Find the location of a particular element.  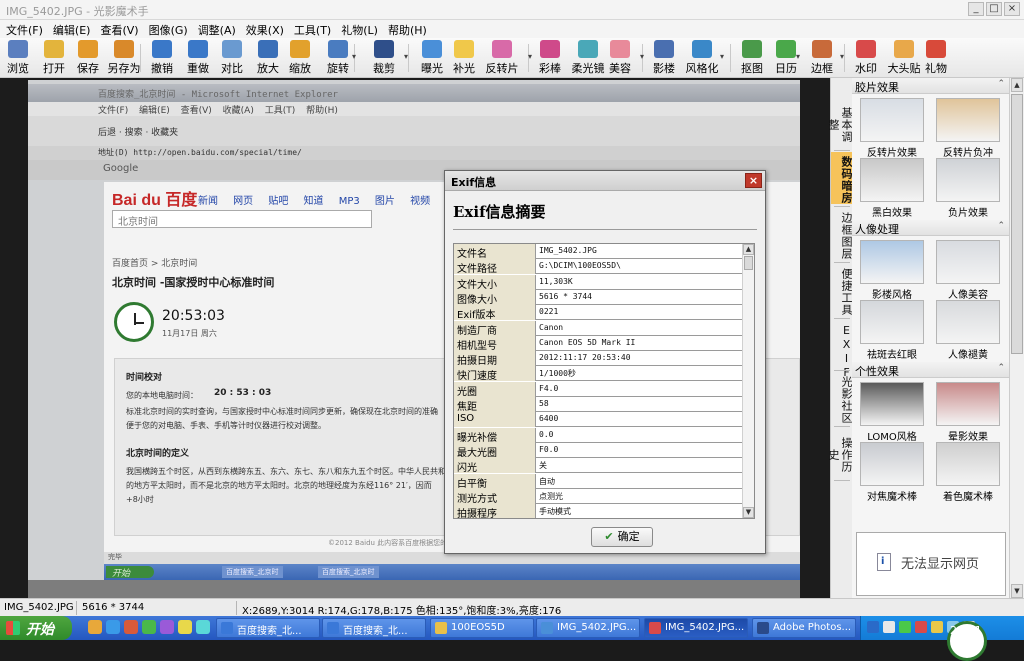

tool-undo-button: 撤销 is located at coordinates (162, 58).